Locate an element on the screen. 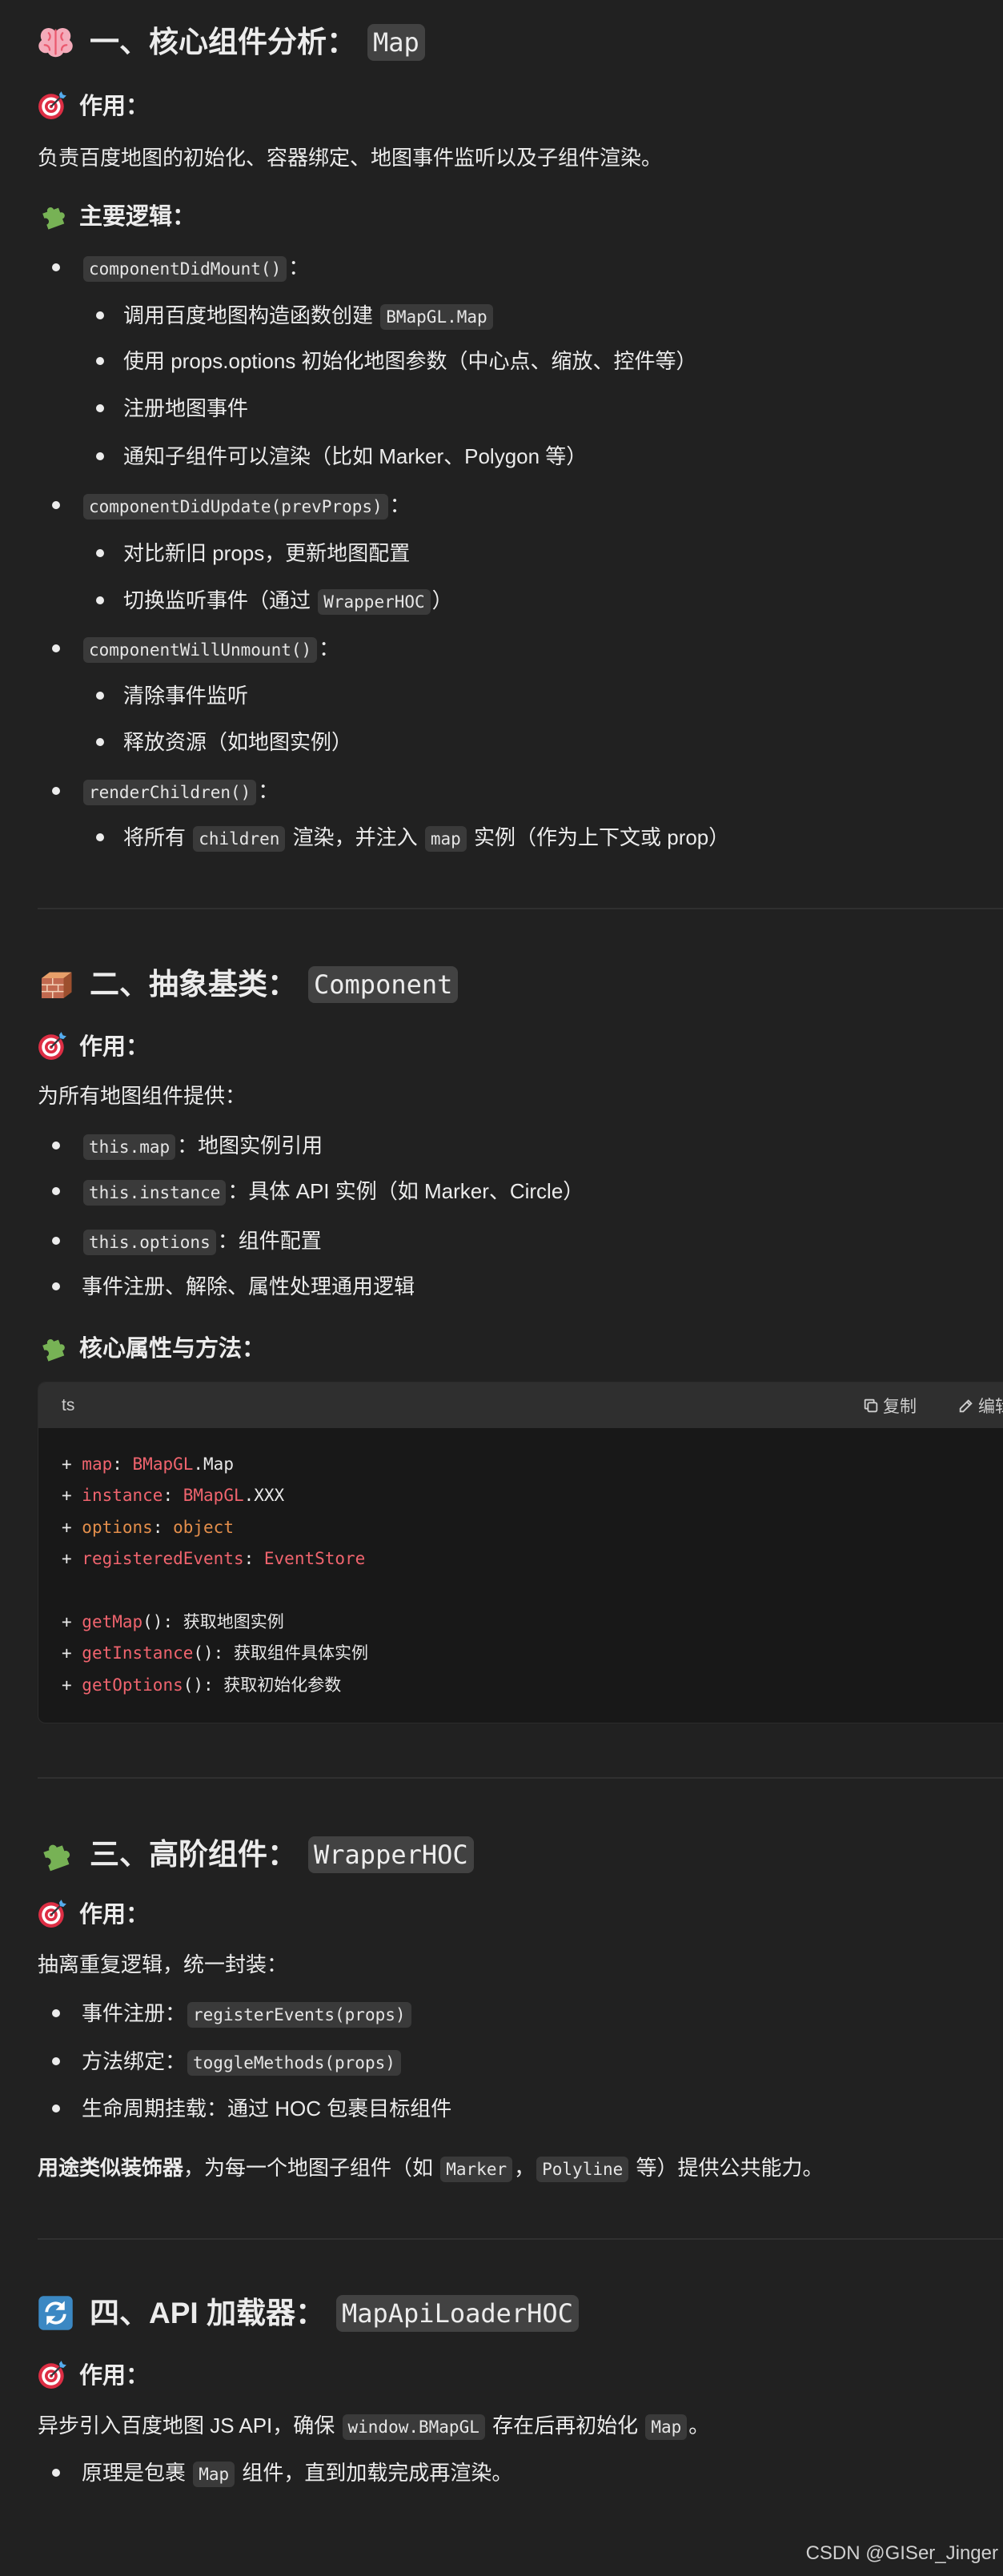 This screenshot has width=1003, height=2576. heading-code: WrapperHOC is located at coordinates (391, 1855).